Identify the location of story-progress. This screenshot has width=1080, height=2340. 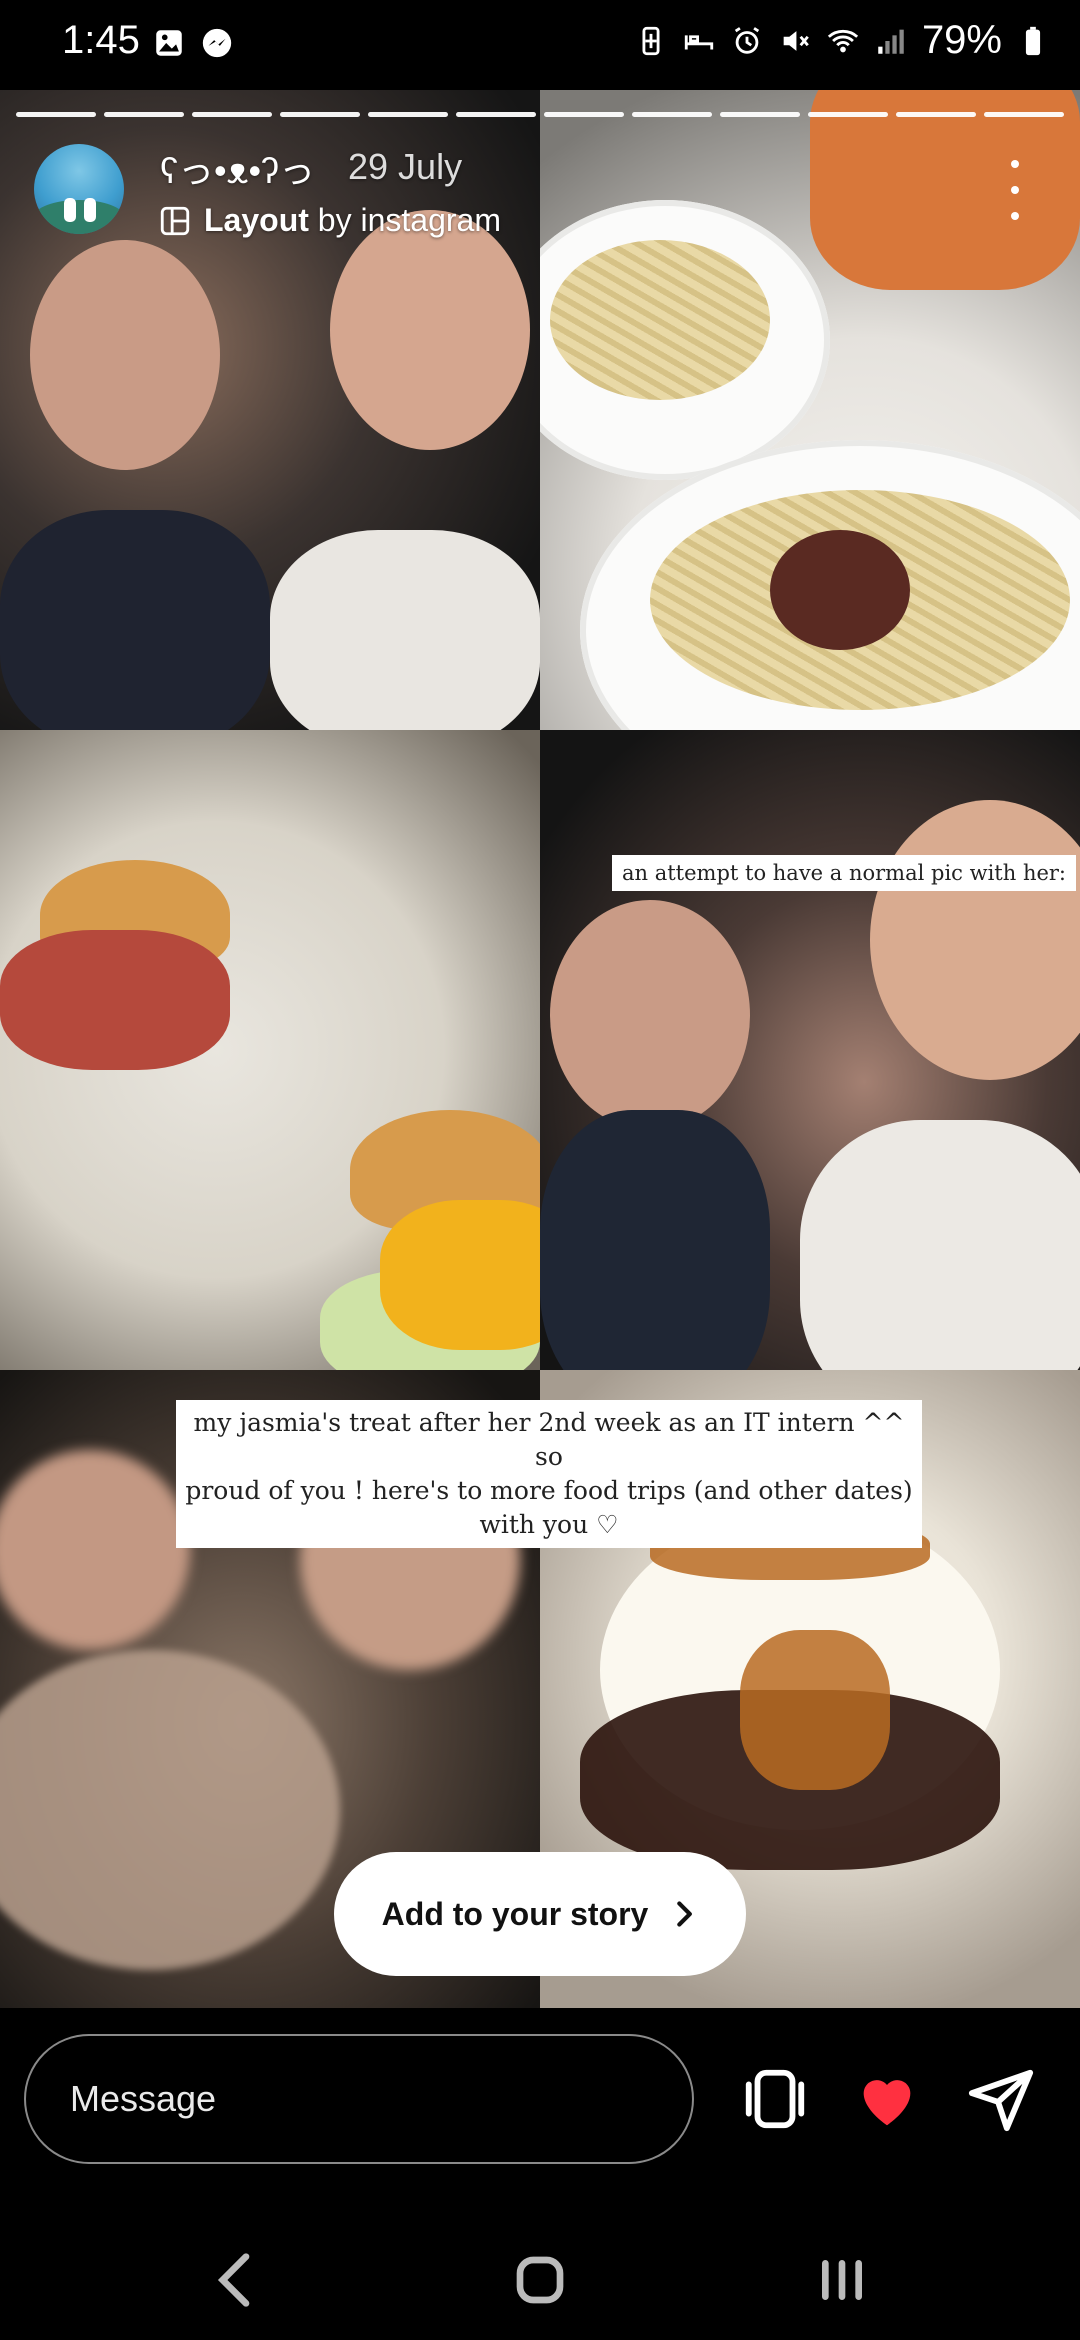
(540, 114).